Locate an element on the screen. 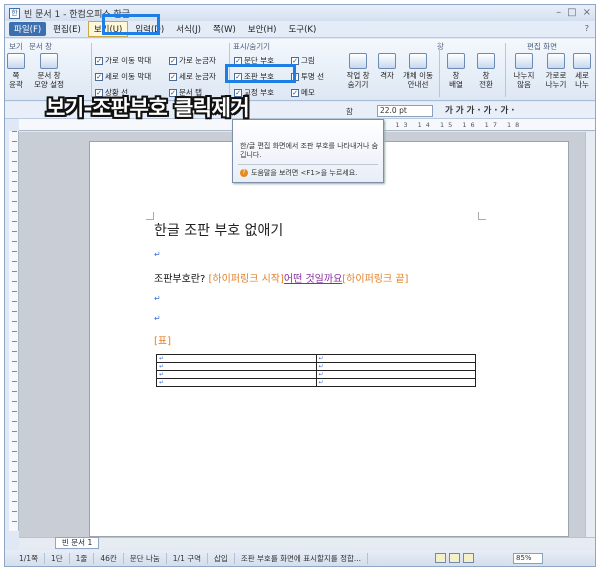 The height and width of the screenshot is (571, 600). document-table: ↵ ↵ ↵ ↵ ↵ ↵ ↵ ↵ is located at coordinates (316, 370).